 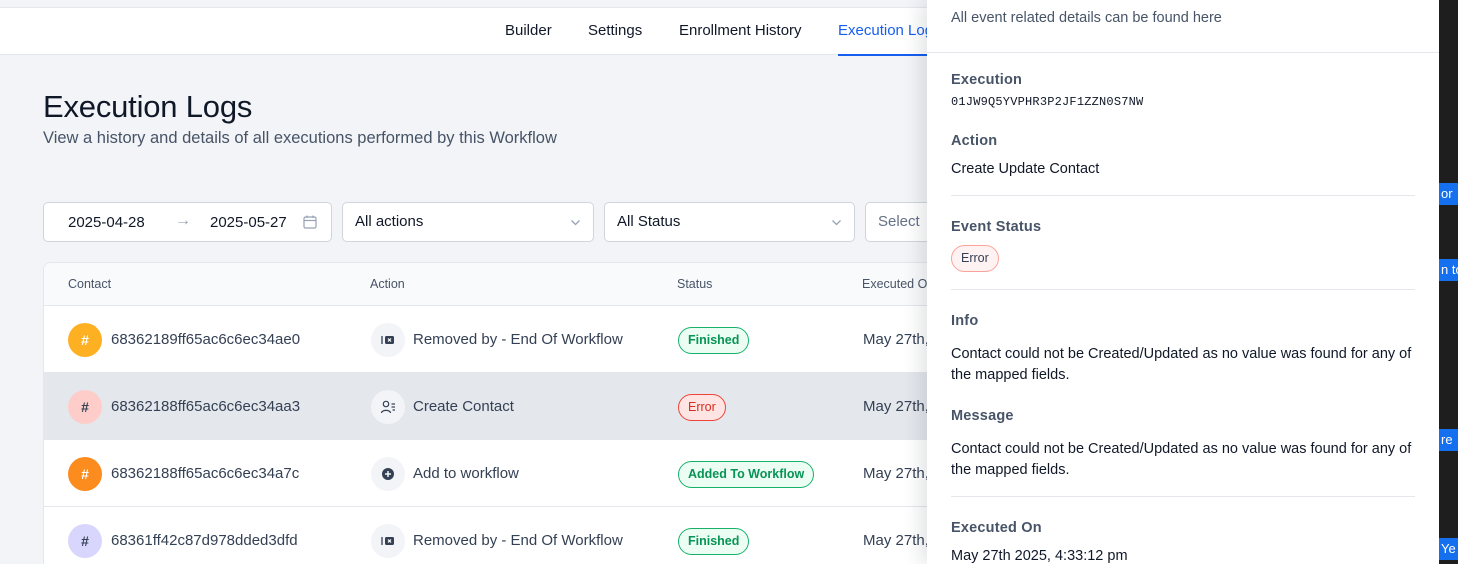 What do you see at coordinates (729, 222) in the screenshot?
I see `status-select: All Status` at bounding box center [729, 222].